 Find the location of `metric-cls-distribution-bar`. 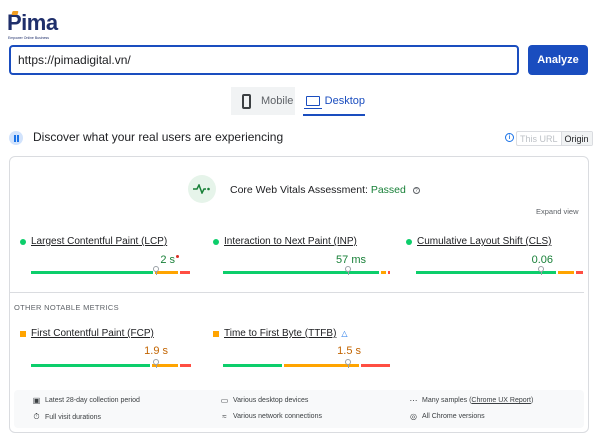

metric-cls-distribution-bar is located at coordinates (499, 272).